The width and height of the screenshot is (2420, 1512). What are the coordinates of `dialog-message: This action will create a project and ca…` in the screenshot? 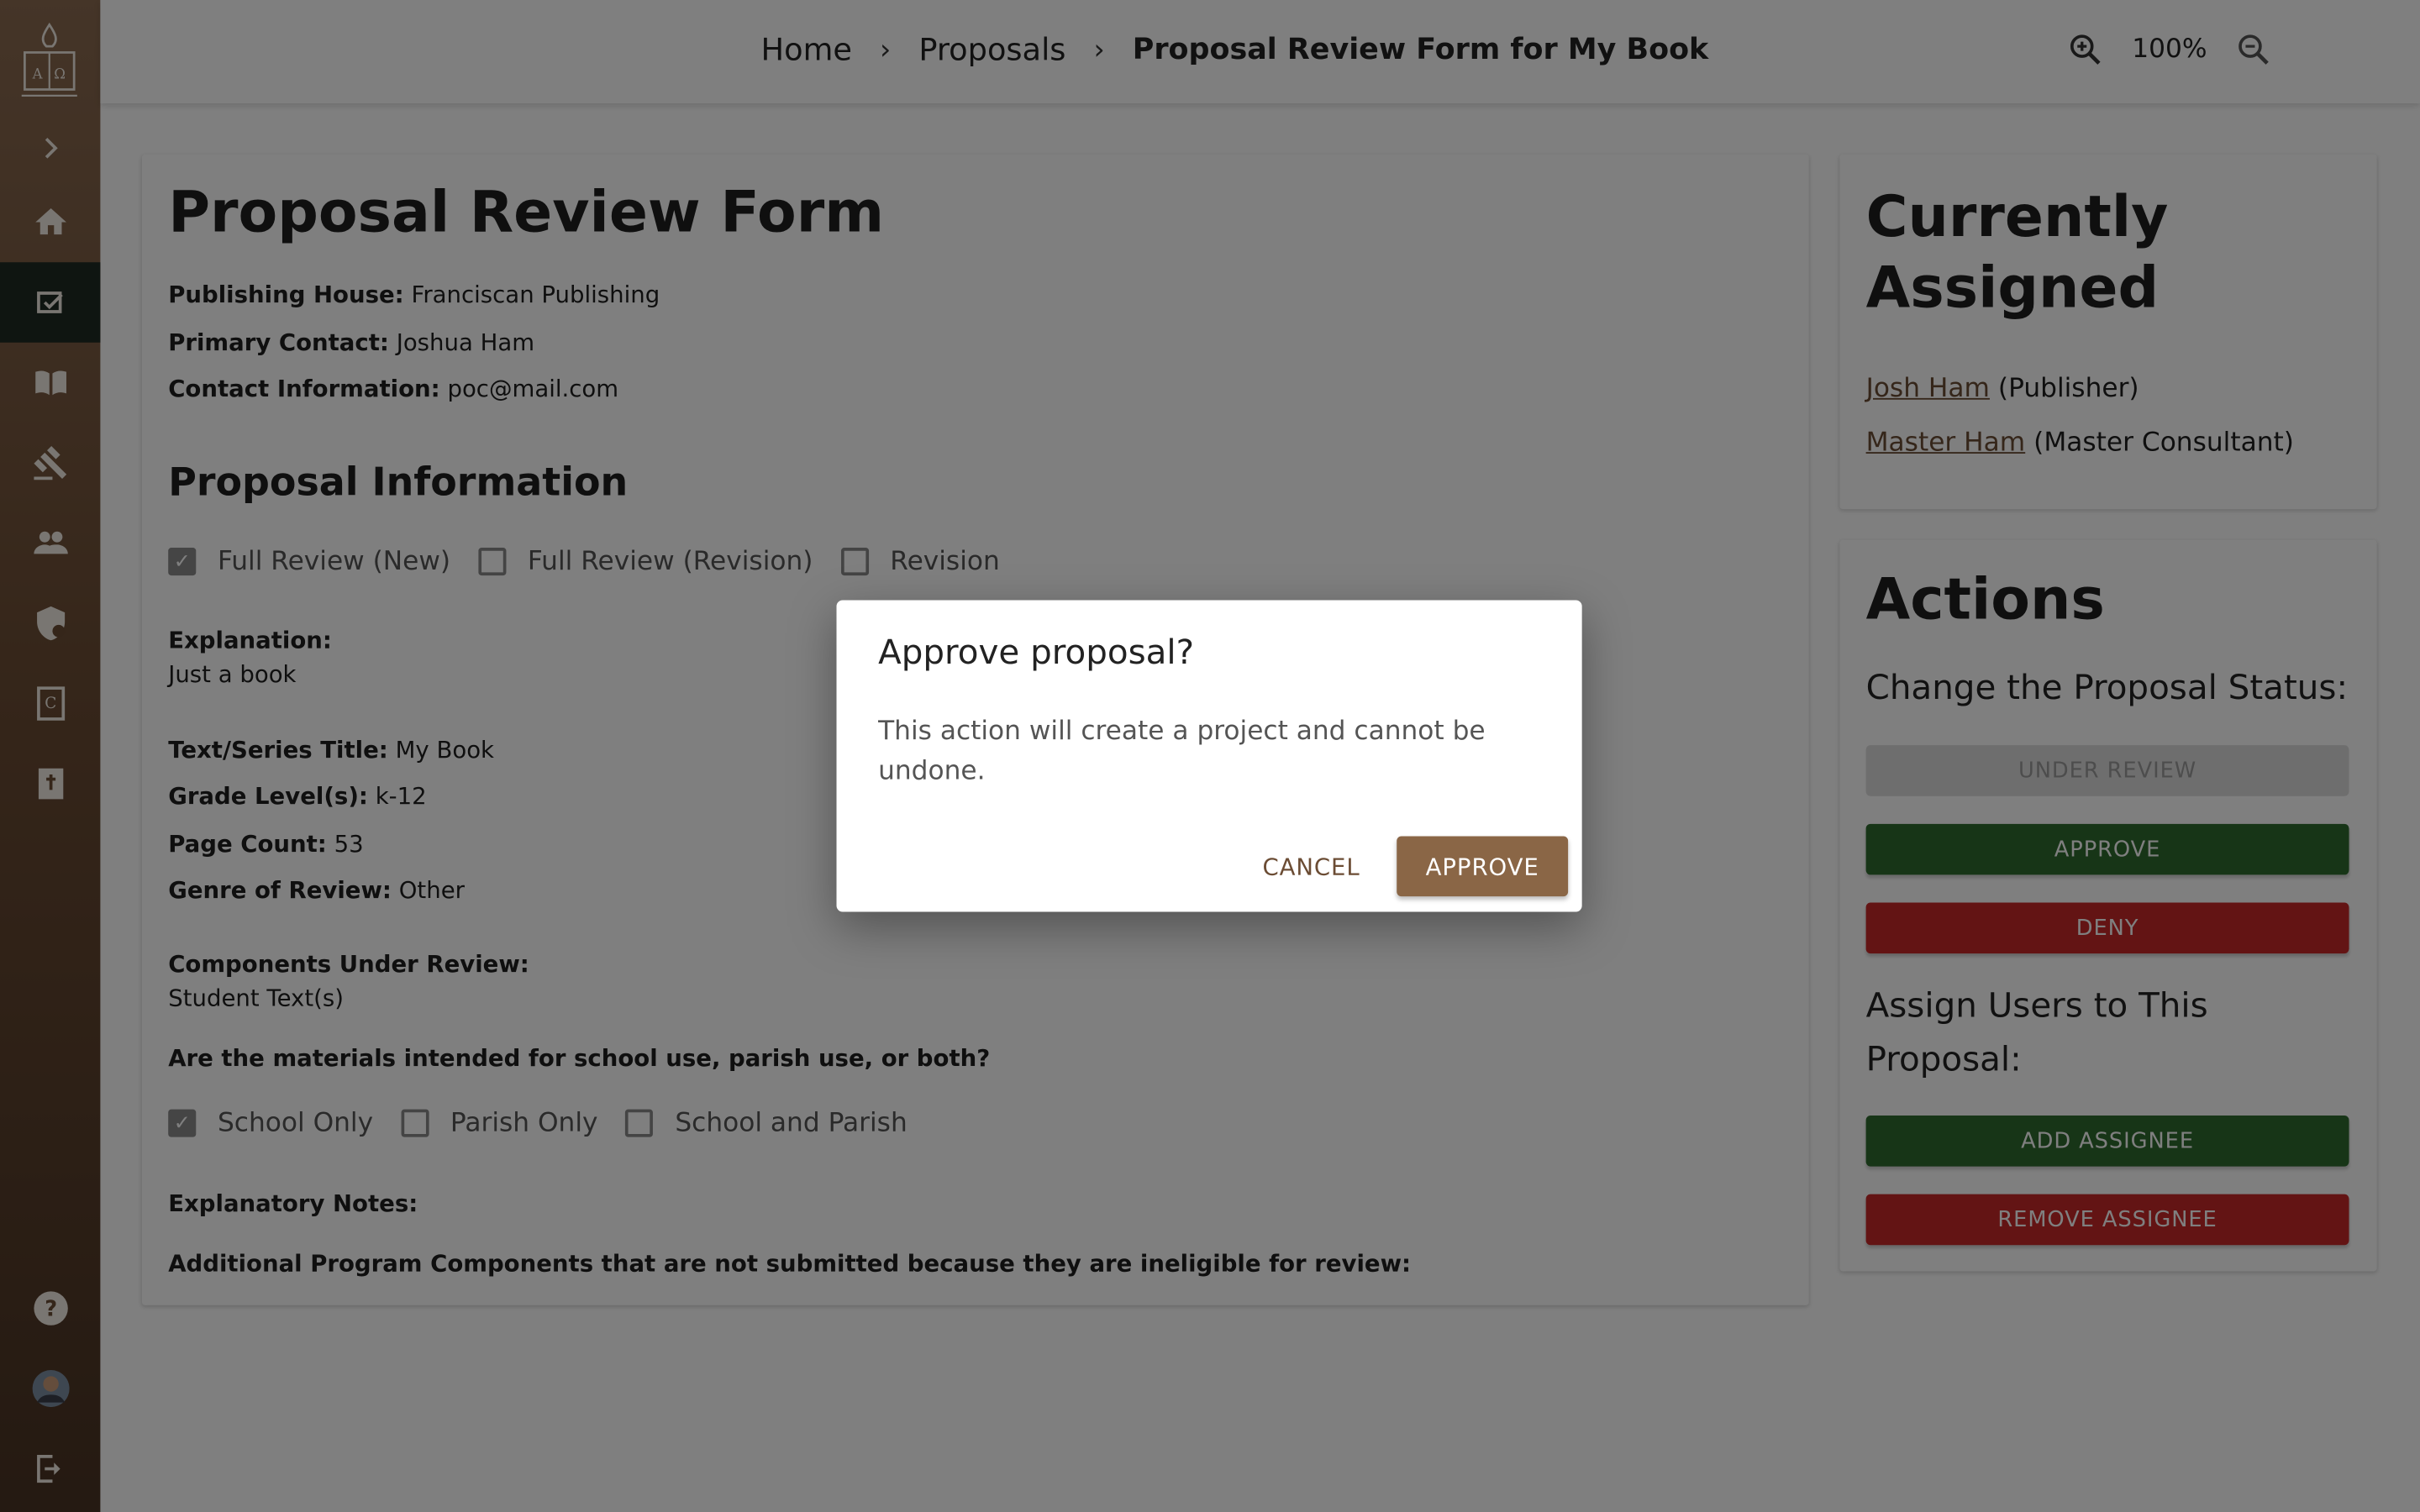 It's located at (1182, 751).